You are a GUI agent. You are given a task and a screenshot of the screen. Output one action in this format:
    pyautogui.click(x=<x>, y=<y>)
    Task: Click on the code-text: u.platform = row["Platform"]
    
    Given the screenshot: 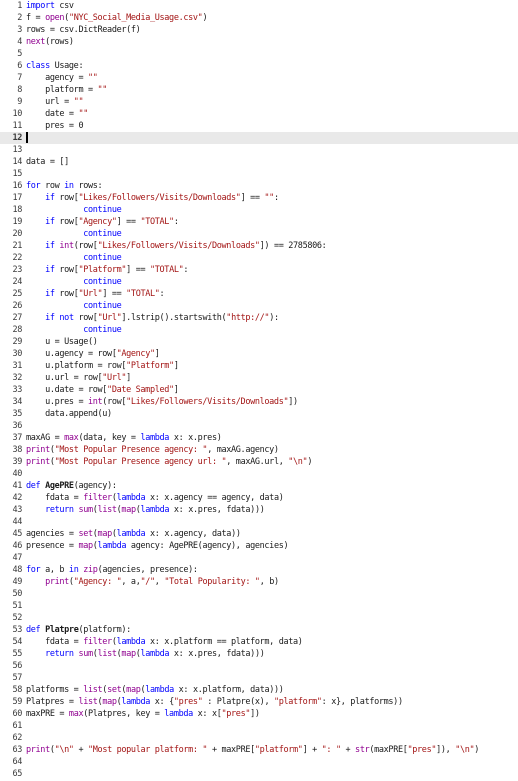 What is the action you would take?
    pyautogui.click(x=102, y=366)
    